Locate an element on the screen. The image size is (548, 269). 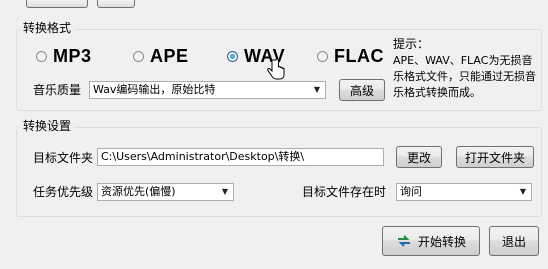
change-folder-button: 更改 is located at coordinates (419, 157).